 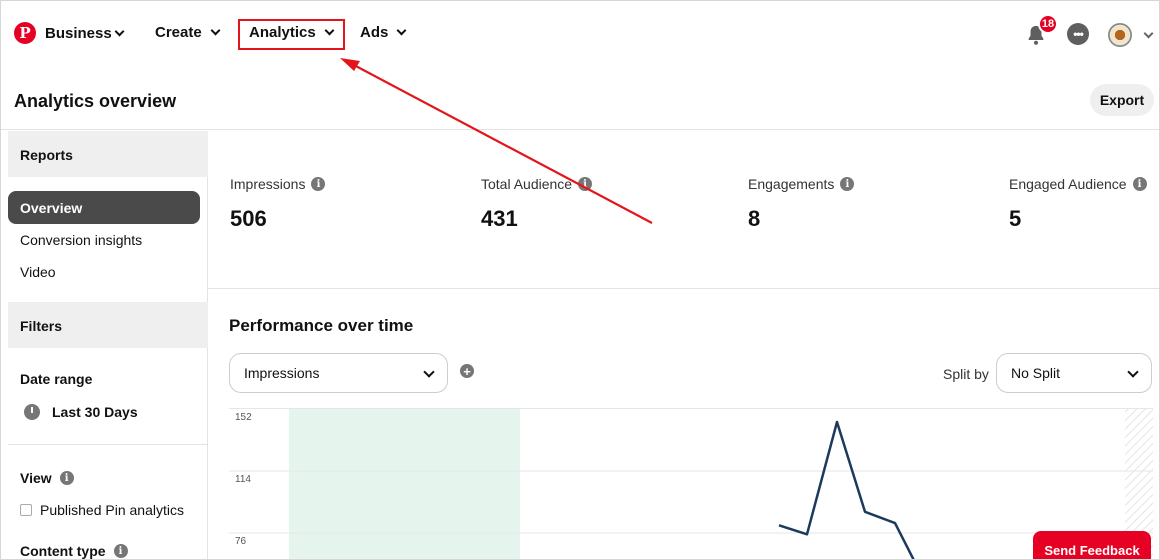 I want to click on metric-select: Impressions, so click(x=338, y=373).